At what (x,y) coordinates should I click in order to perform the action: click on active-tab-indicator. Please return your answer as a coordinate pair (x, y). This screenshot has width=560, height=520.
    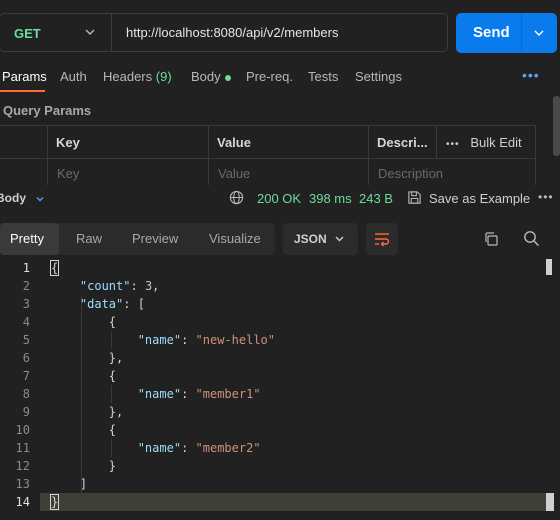
    Looking at the image, I should click on (22, 91).